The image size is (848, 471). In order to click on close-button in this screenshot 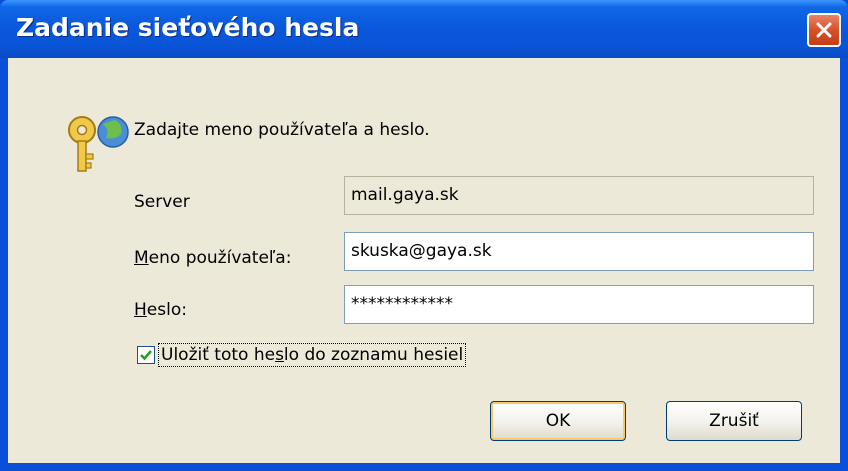, I will do `click(824, 30)`.